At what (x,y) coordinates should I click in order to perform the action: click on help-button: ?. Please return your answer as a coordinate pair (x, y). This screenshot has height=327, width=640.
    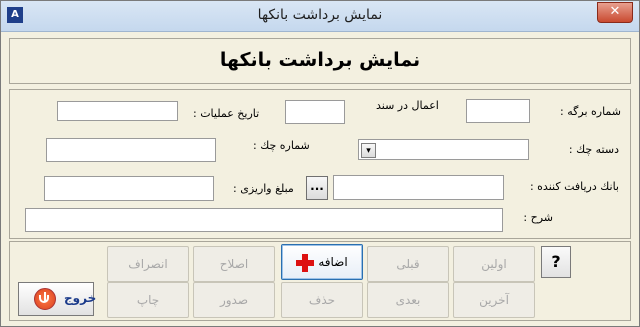
    Looking at the image, I should click on (556, 262).